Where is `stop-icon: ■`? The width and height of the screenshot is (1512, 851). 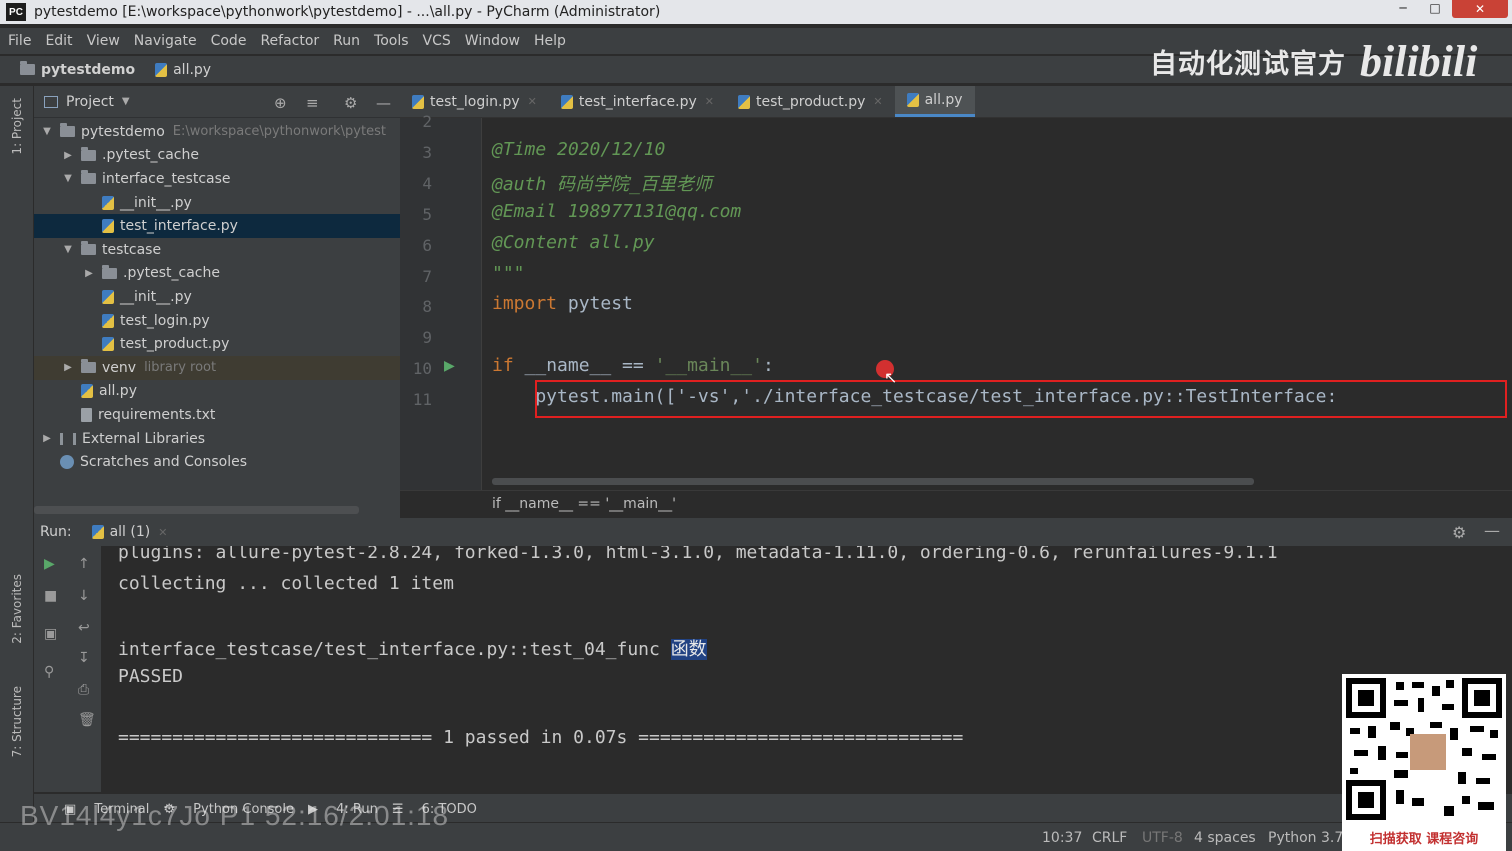
stop-icon: ■ is located at coordinates (50, 596).